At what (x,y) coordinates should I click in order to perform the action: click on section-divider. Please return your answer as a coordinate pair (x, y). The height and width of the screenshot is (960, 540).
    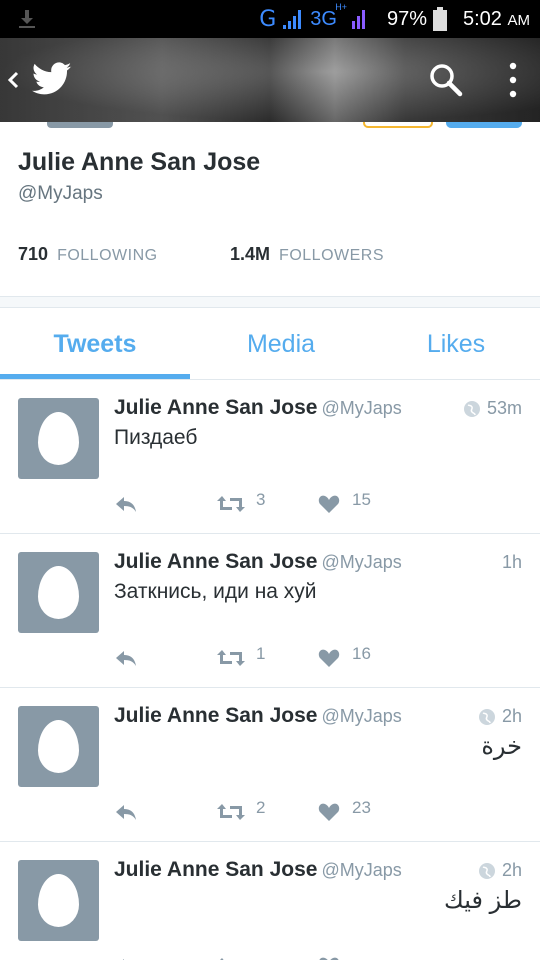
    Looking at the image, I should click on (270, 302).